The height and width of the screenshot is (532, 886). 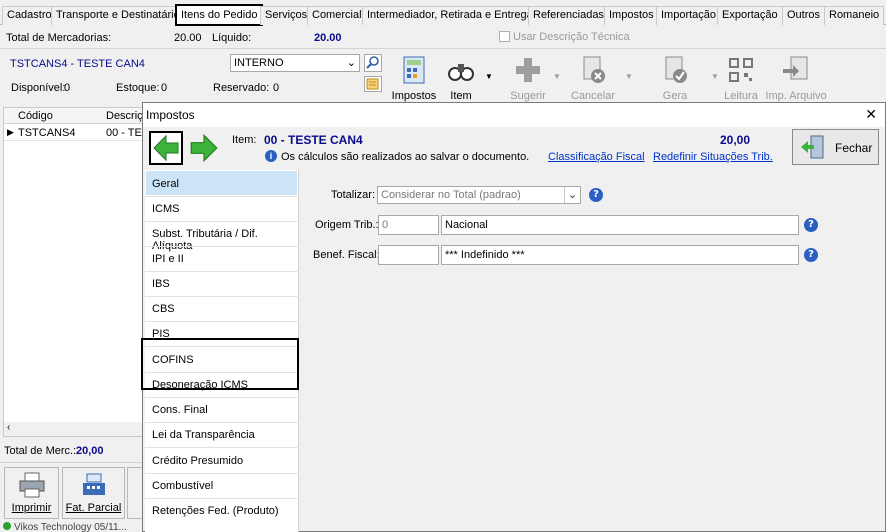 What do you see at coordinates (871, 114) in the screenshot?
I see `close-icon: ✕` at bounding box center [871, 114].